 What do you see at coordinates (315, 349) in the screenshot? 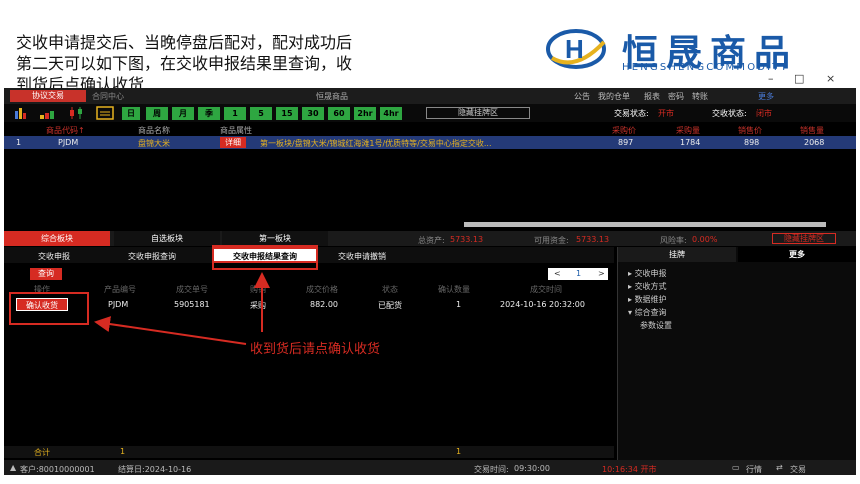
I see `annotation-note: 收到货后请点确认收货` at bounding box center [315, 349].